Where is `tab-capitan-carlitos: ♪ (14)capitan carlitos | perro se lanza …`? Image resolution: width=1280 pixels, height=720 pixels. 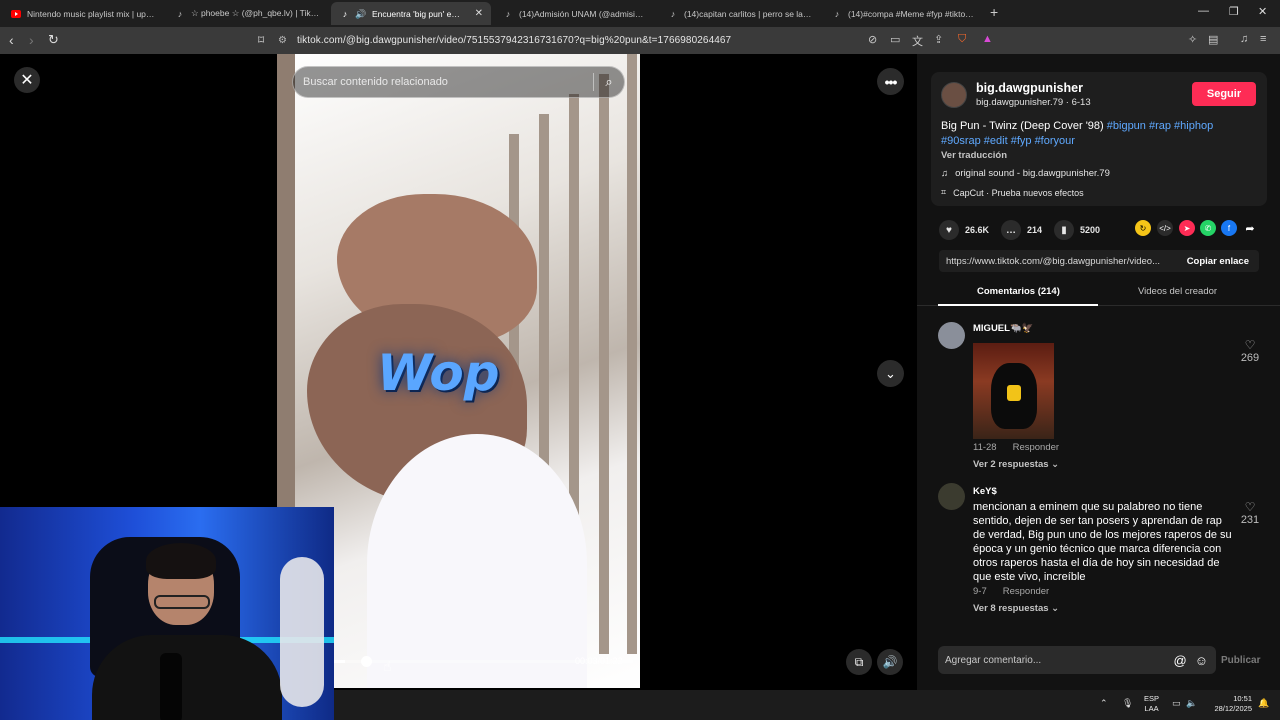 tab-capitan-carlitos: ♪ (14)capitan carlitos | perro se lanza … is located at coordinates (740, 13).